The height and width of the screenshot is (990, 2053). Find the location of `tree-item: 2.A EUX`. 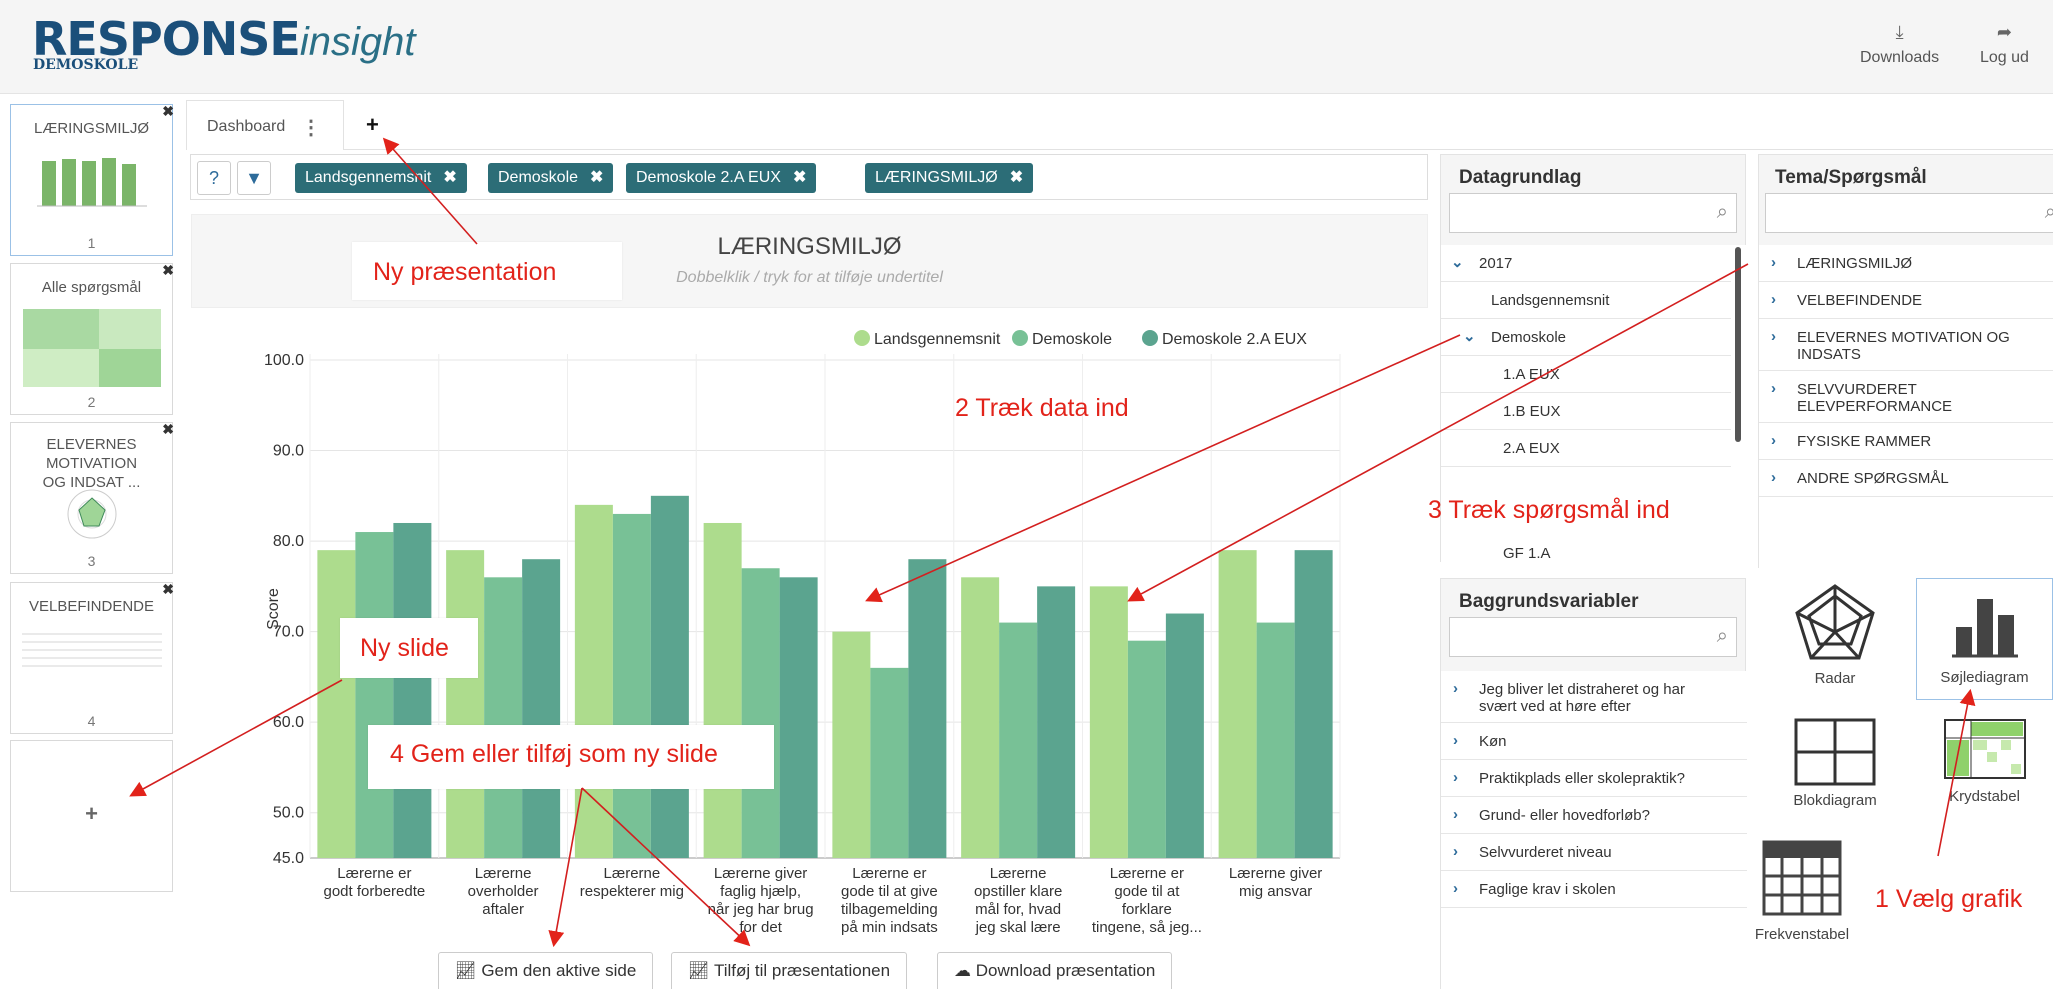

tree-item: 2.A EUX is located at coordinates (1586, 448).